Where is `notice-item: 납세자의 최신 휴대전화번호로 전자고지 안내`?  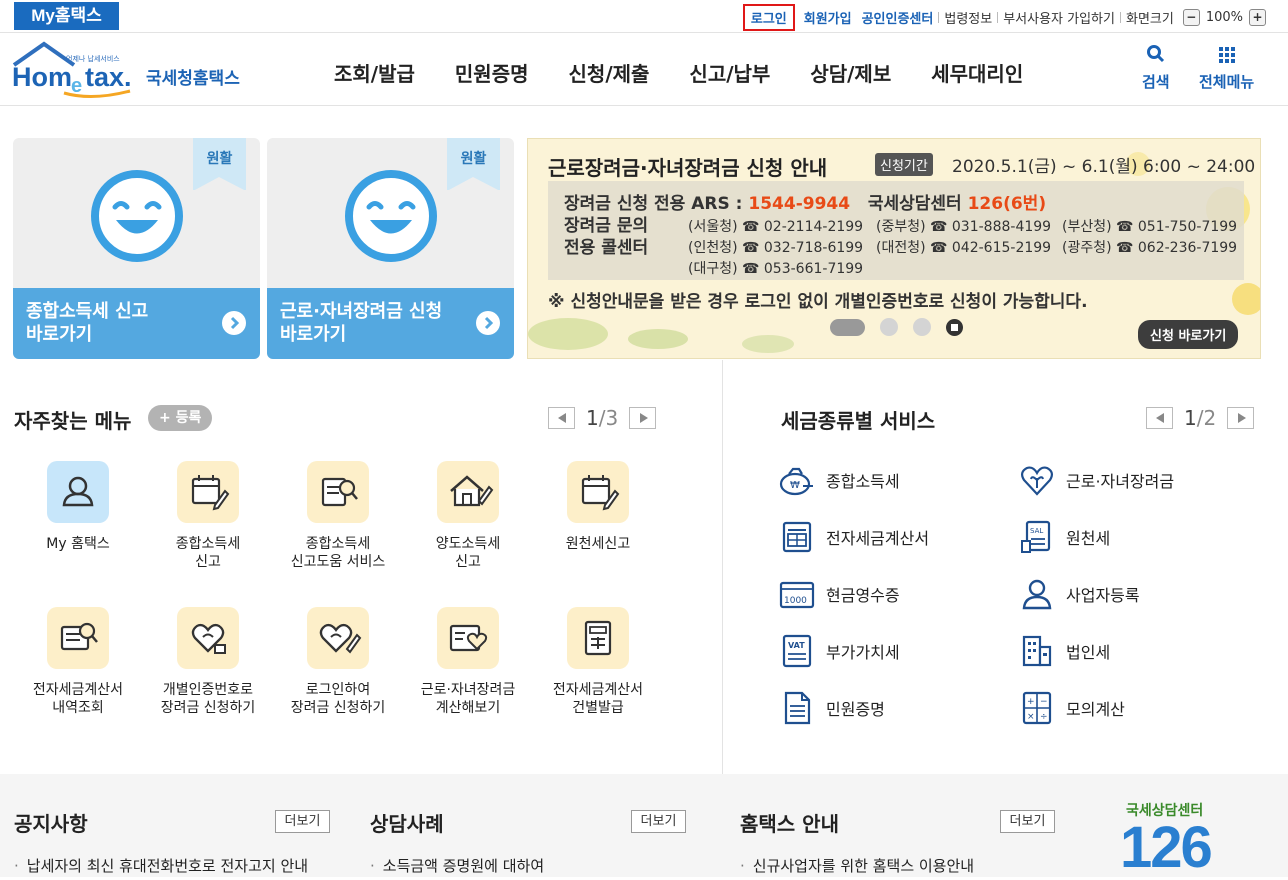 notice-item: 납세자의 최신 휴대전화번호로 전자고지 안내 is located at coordinates (161, 865).